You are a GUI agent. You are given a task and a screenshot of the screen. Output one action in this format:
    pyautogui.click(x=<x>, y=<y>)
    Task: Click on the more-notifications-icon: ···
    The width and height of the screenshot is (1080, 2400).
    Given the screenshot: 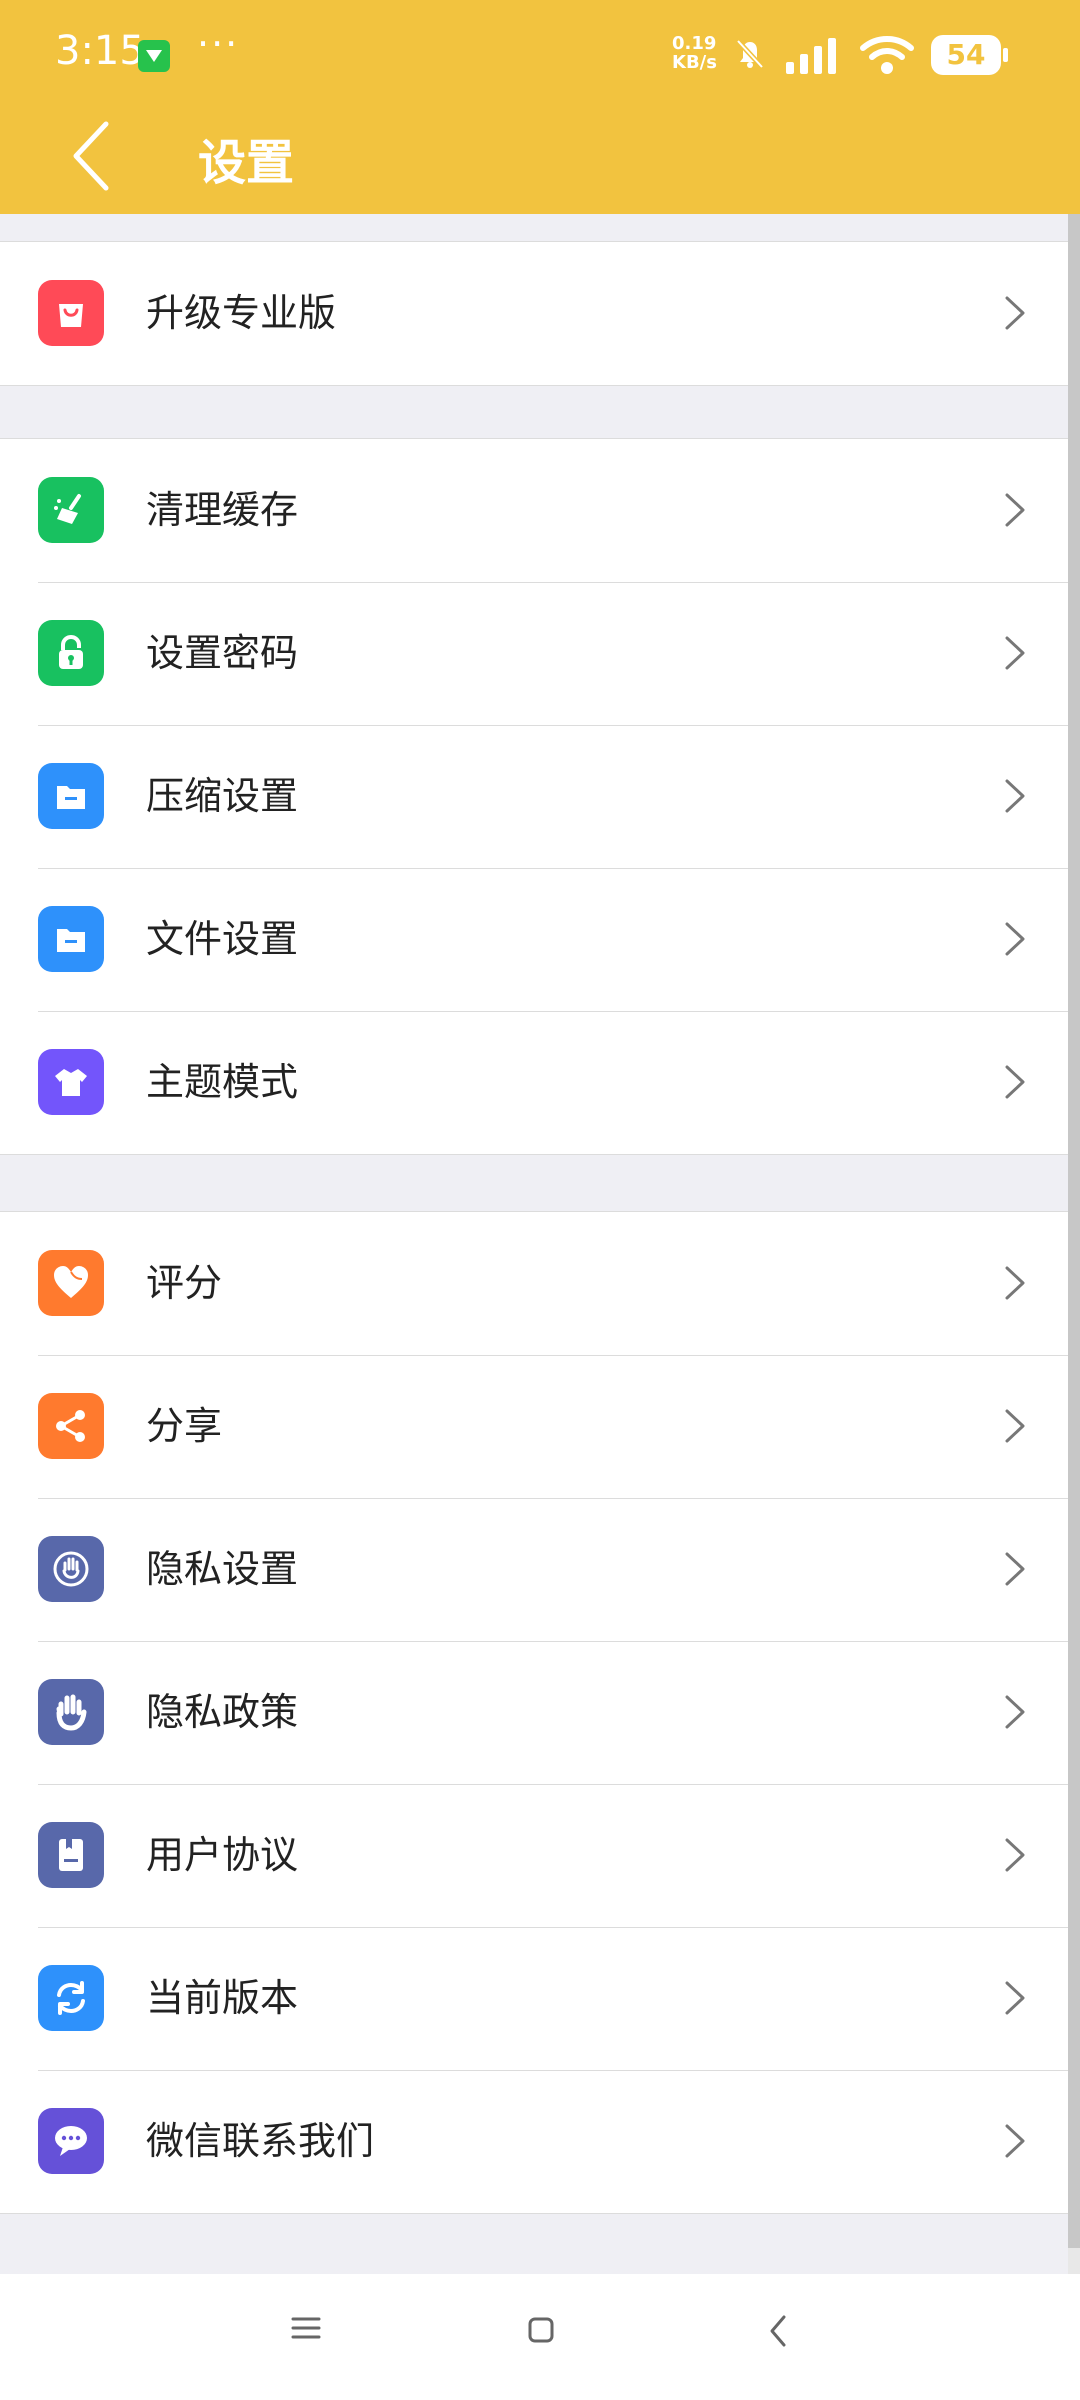 What is the action you would take?
    pyautogui.click(x=218, y=44)
    